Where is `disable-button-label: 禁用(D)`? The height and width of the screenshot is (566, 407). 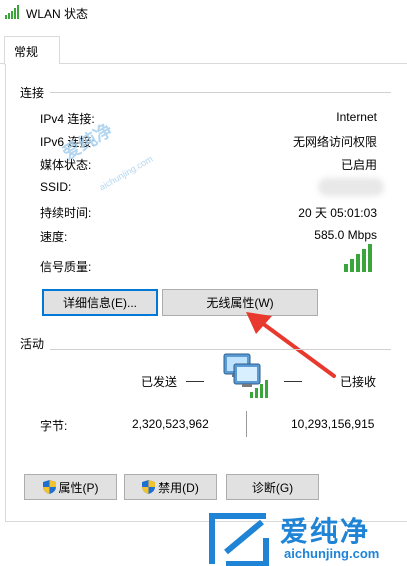
disable-button-label: 禁用(D) is located at coordinates (178, 487).